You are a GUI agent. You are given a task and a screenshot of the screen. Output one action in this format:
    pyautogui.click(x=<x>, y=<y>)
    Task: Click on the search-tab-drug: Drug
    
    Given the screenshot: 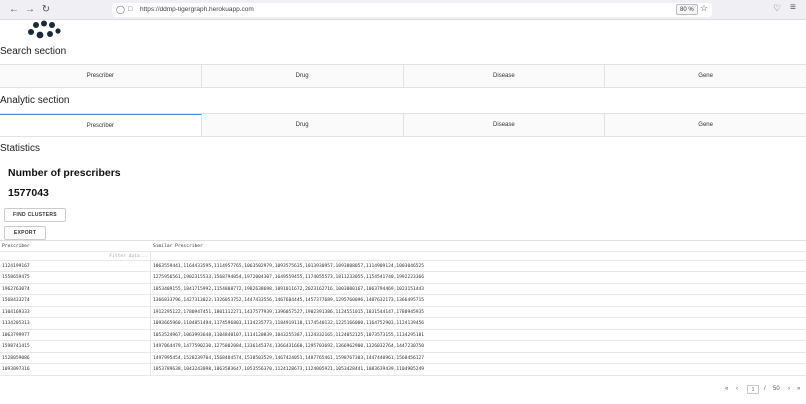 What is the action you would take?
    pyautogui.click(x=303, y=76)
    